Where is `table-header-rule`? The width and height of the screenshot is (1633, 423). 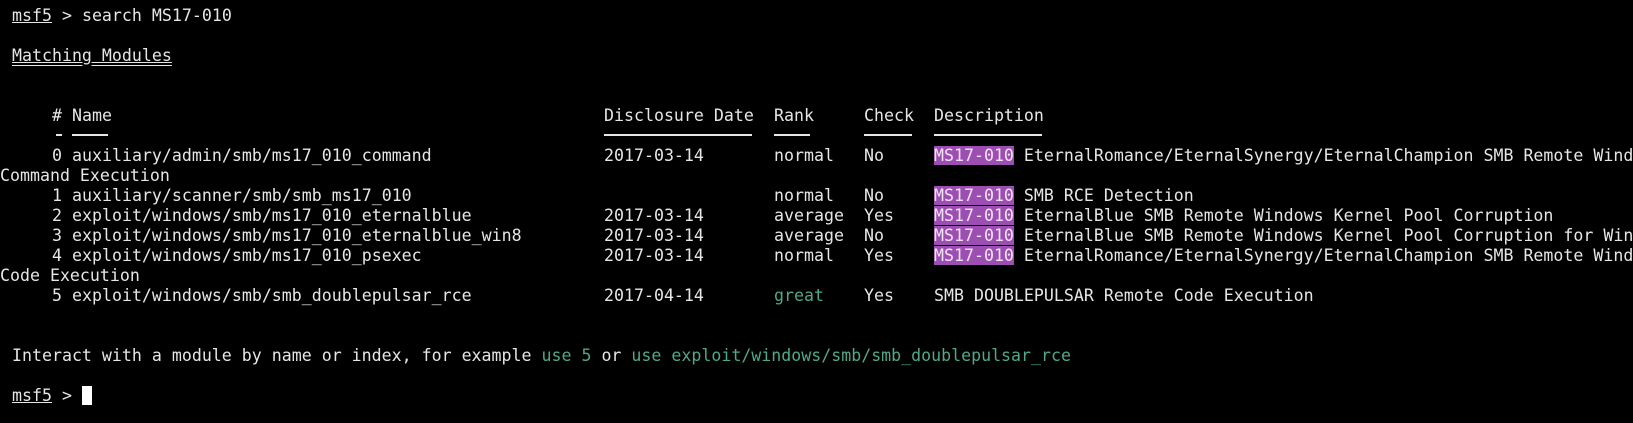 table-header-rule is located at coordinates (822, 136).